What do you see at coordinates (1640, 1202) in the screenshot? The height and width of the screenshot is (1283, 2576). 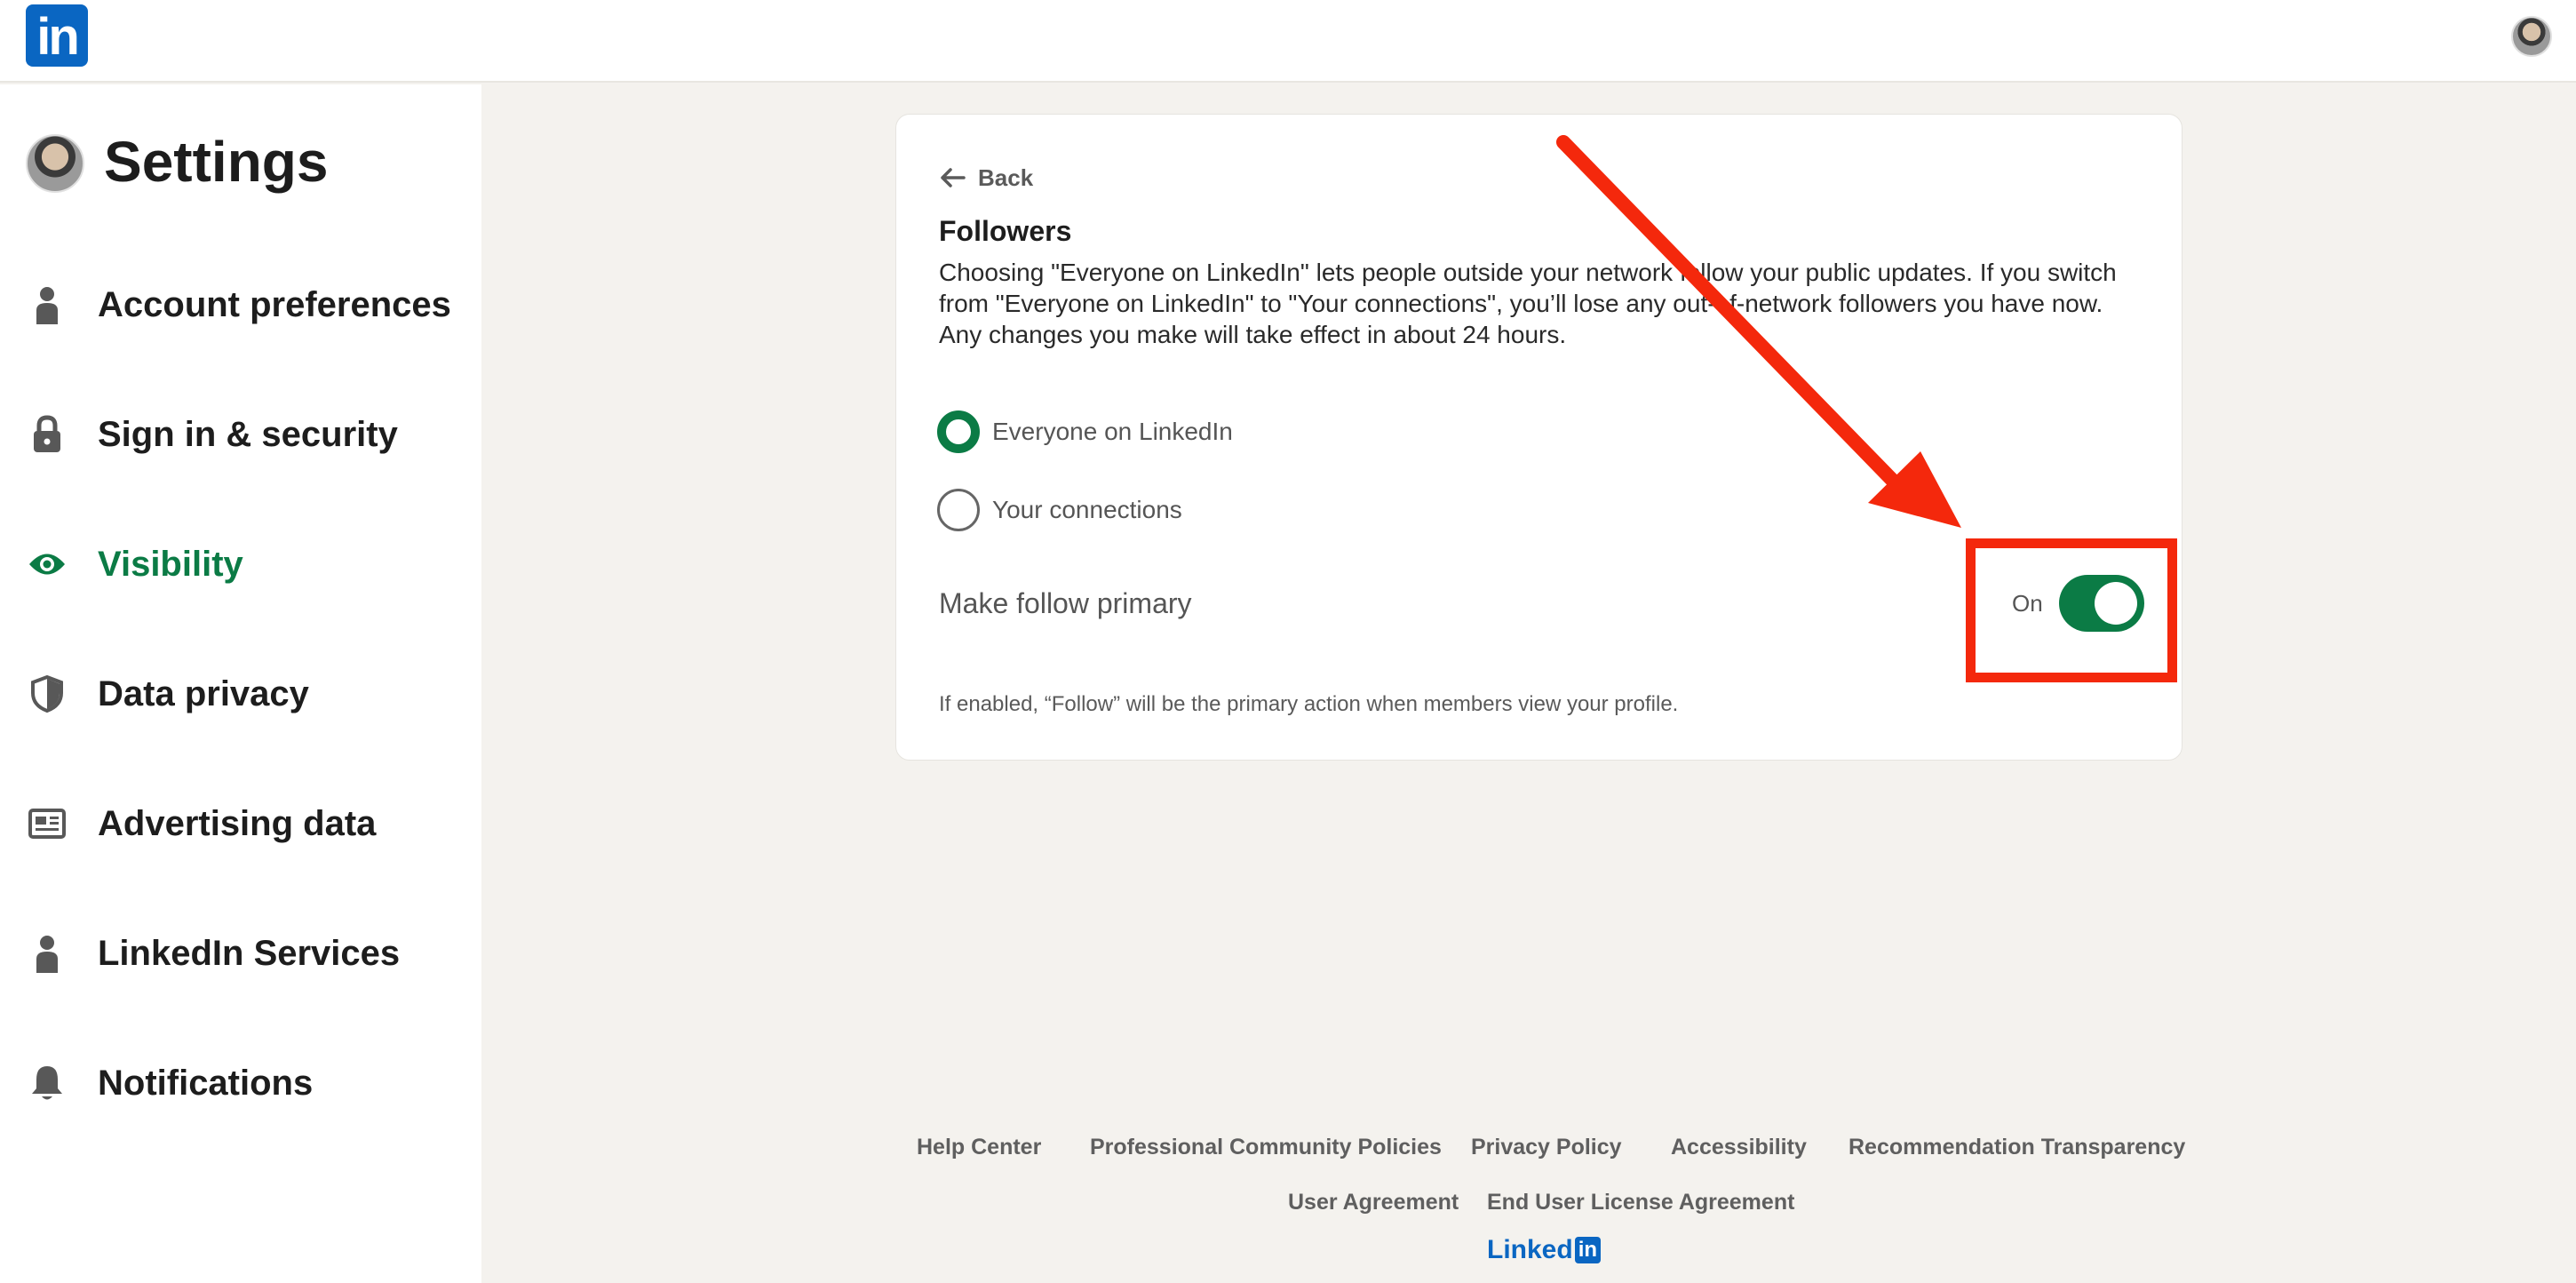 I see `footer-link-eula: End User License Agreement` at bounding box center [1640, 1202].